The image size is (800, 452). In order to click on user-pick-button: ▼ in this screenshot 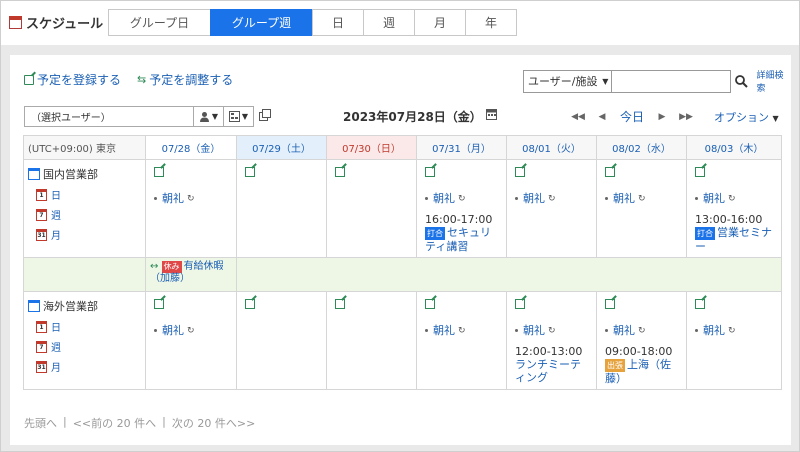, I will do `click(209, 116)`.